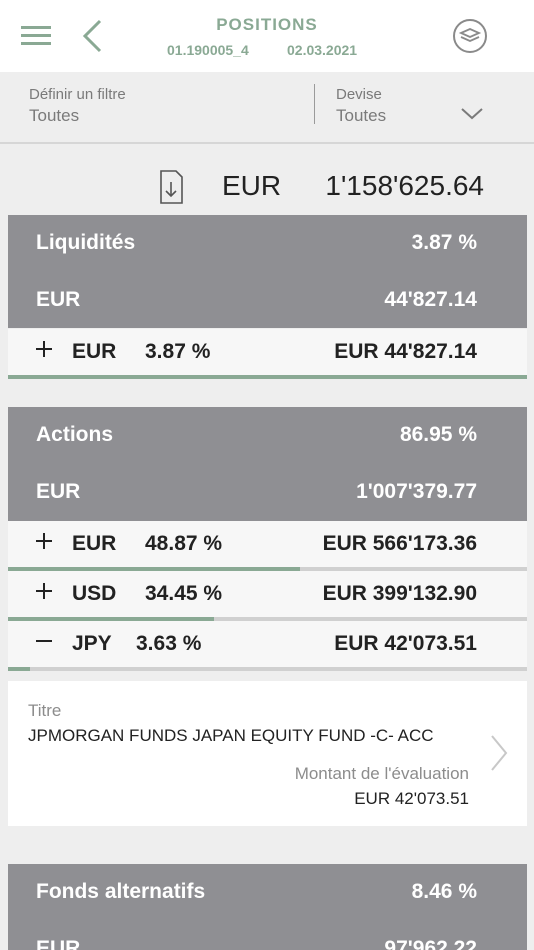  Describe the element at coordinates (75, 434) in the screenshot. I see `category-label: Actions` at that location.